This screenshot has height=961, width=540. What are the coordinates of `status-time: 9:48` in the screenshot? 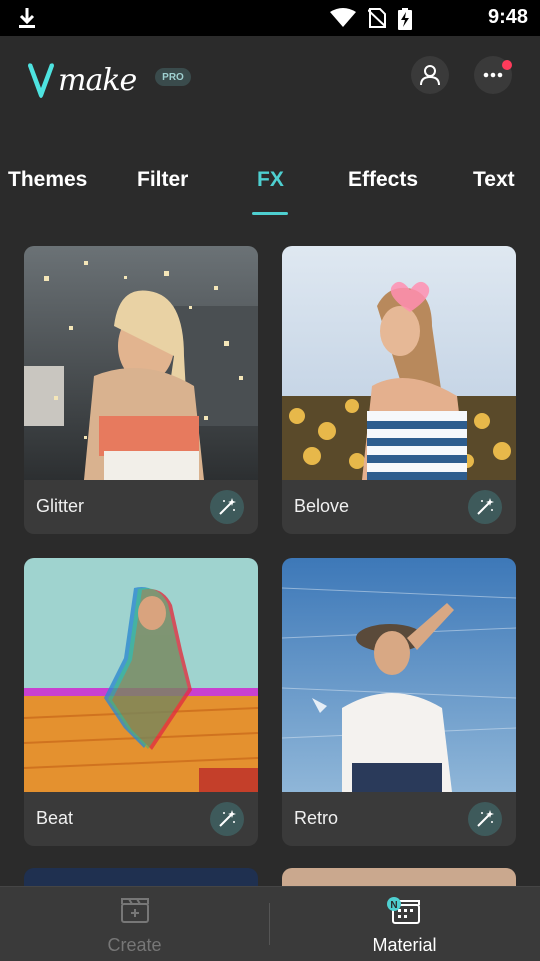 It's located at (507, 17).